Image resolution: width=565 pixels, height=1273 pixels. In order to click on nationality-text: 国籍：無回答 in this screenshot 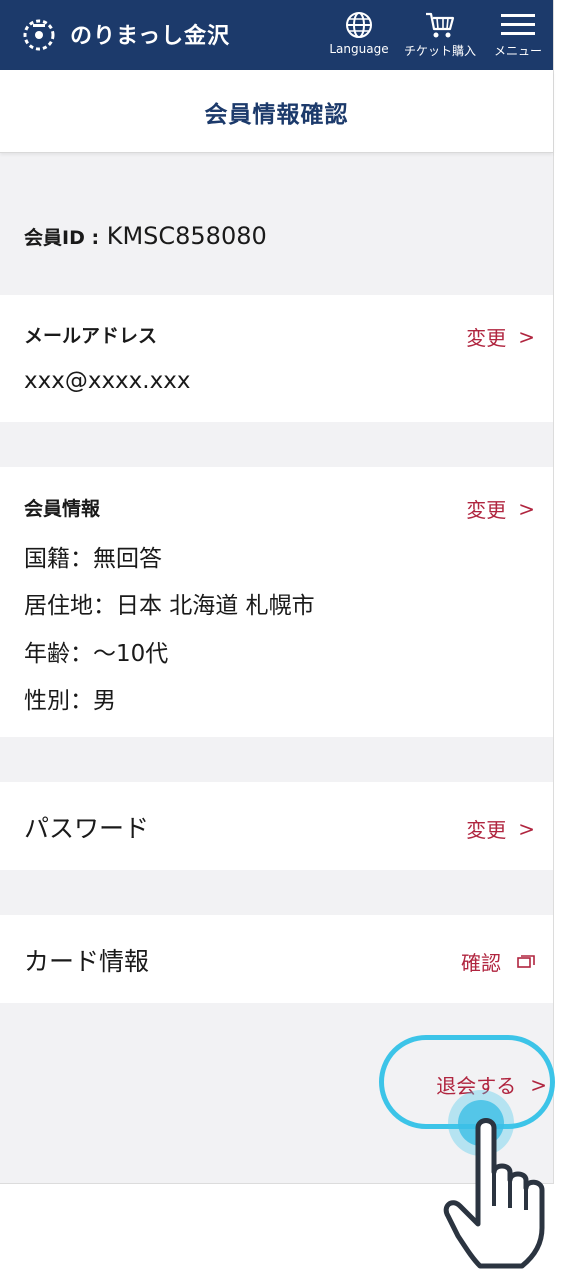, I will do `click(93, 559)`.